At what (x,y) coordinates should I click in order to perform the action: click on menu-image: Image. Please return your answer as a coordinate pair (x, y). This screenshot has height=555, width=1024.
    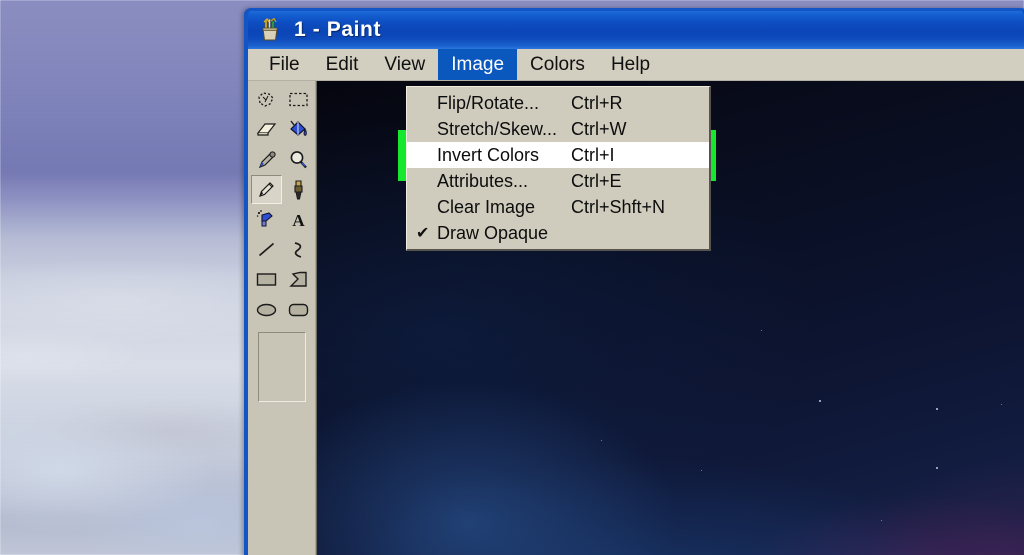
    Looking at the image, I should click on (478, 64).